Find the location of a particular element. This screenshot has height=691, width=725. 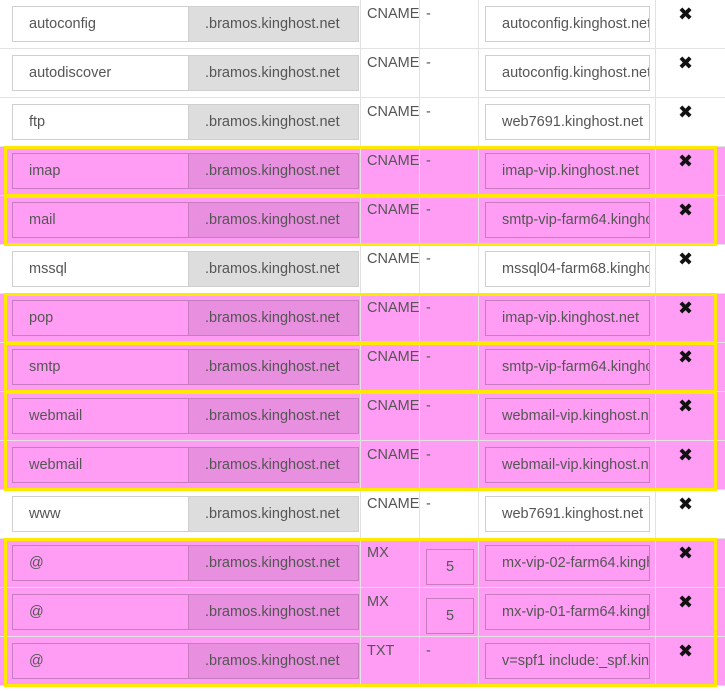

host-name-input: autoconfig is located at coordinates (100, 24).